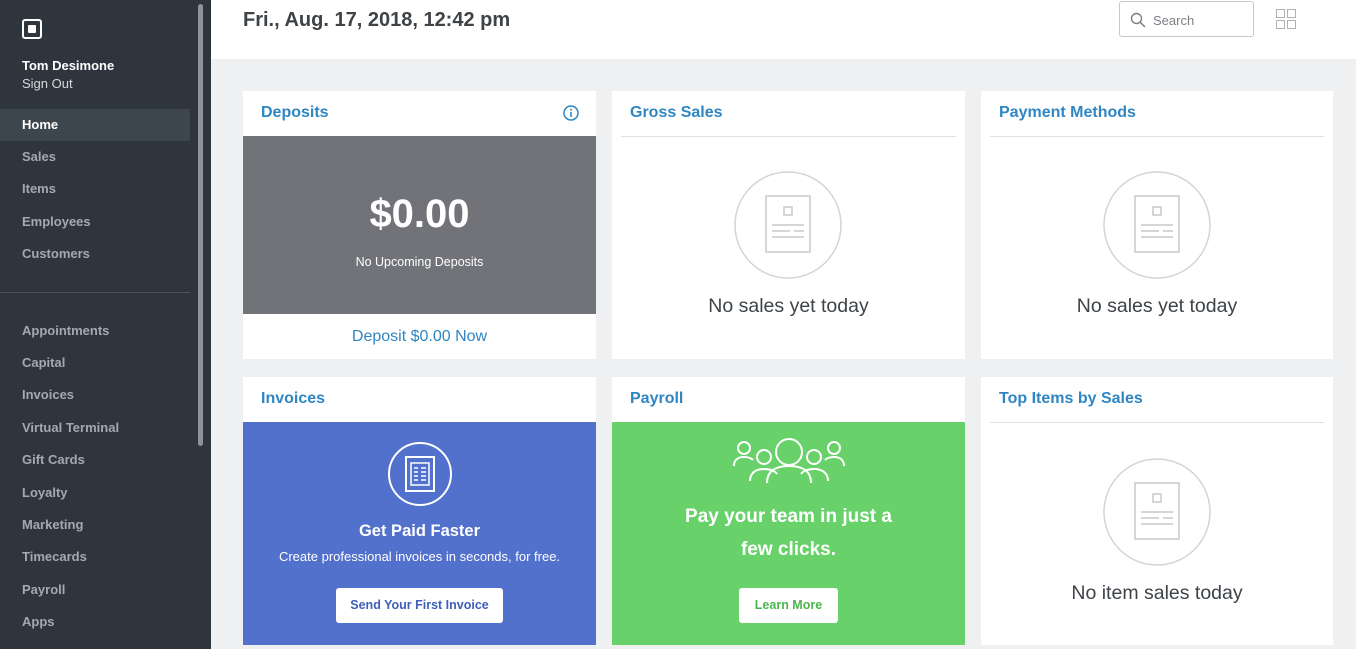 The height and width of the screenshot is (649, 1356). I want to click on learn-more-button: Learn More, so click(788, 605).